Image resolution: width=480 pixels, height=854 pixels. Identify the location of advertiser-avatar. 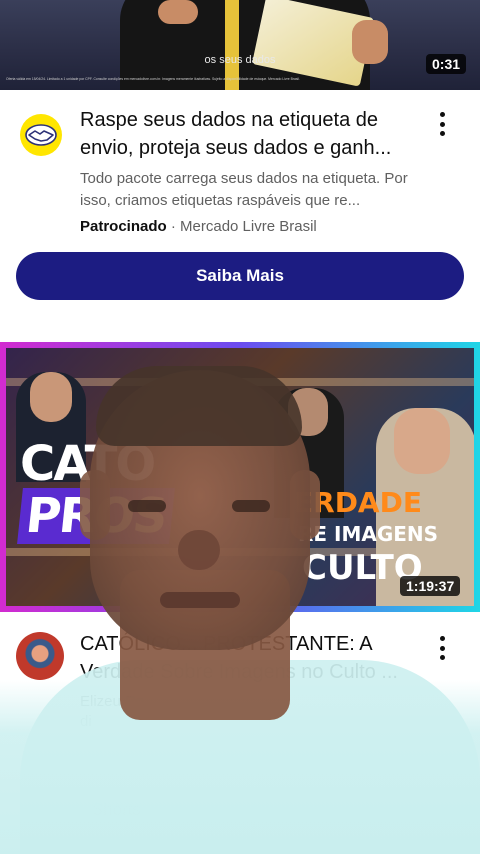
(41, 135).